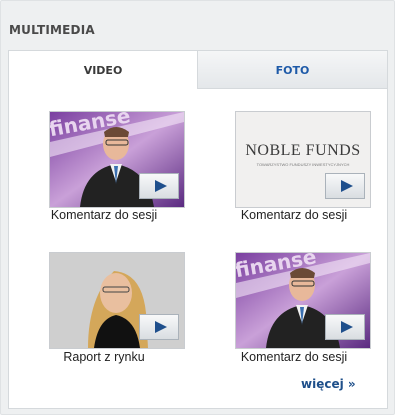  What do you see at coordinates (292, 70) in the screenshot?
I see `tab-foto: FOTO` at bounding box center [292, 70].